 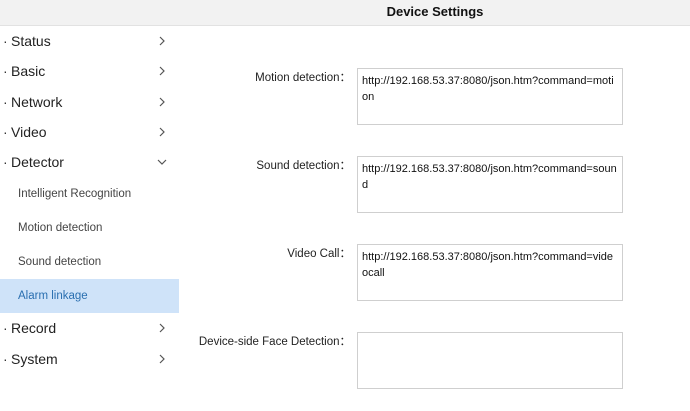 What do you see at coordinates (345, 13) in the screenshot?
I see `header-bar: Device Settings` at bounding box center [345, 13].